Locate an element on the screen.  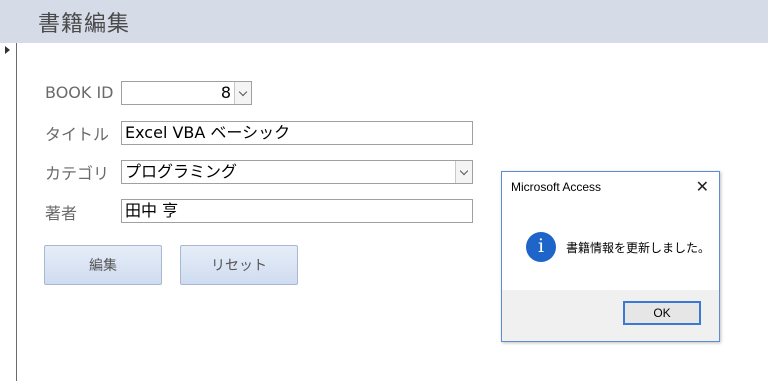
book-id-dropdown-button is located at coordinates (242, 93).